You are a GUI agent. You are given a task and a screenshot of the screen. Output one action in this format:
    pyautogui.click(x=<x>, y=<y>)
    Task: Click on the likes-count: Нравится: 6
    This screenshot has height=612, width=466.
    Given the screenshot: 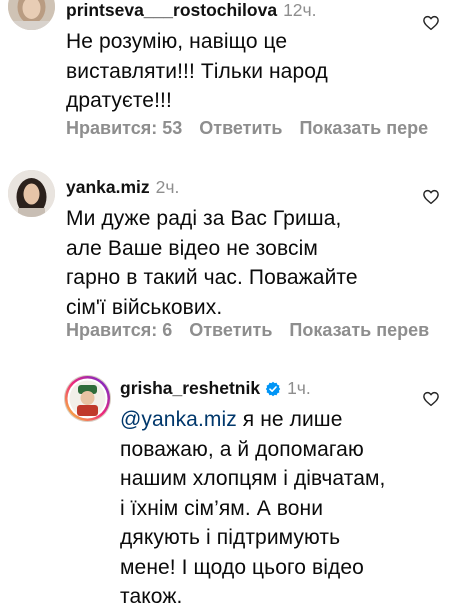 What is the action you would take?
    pyautogui.click(x=119, y=330)
    